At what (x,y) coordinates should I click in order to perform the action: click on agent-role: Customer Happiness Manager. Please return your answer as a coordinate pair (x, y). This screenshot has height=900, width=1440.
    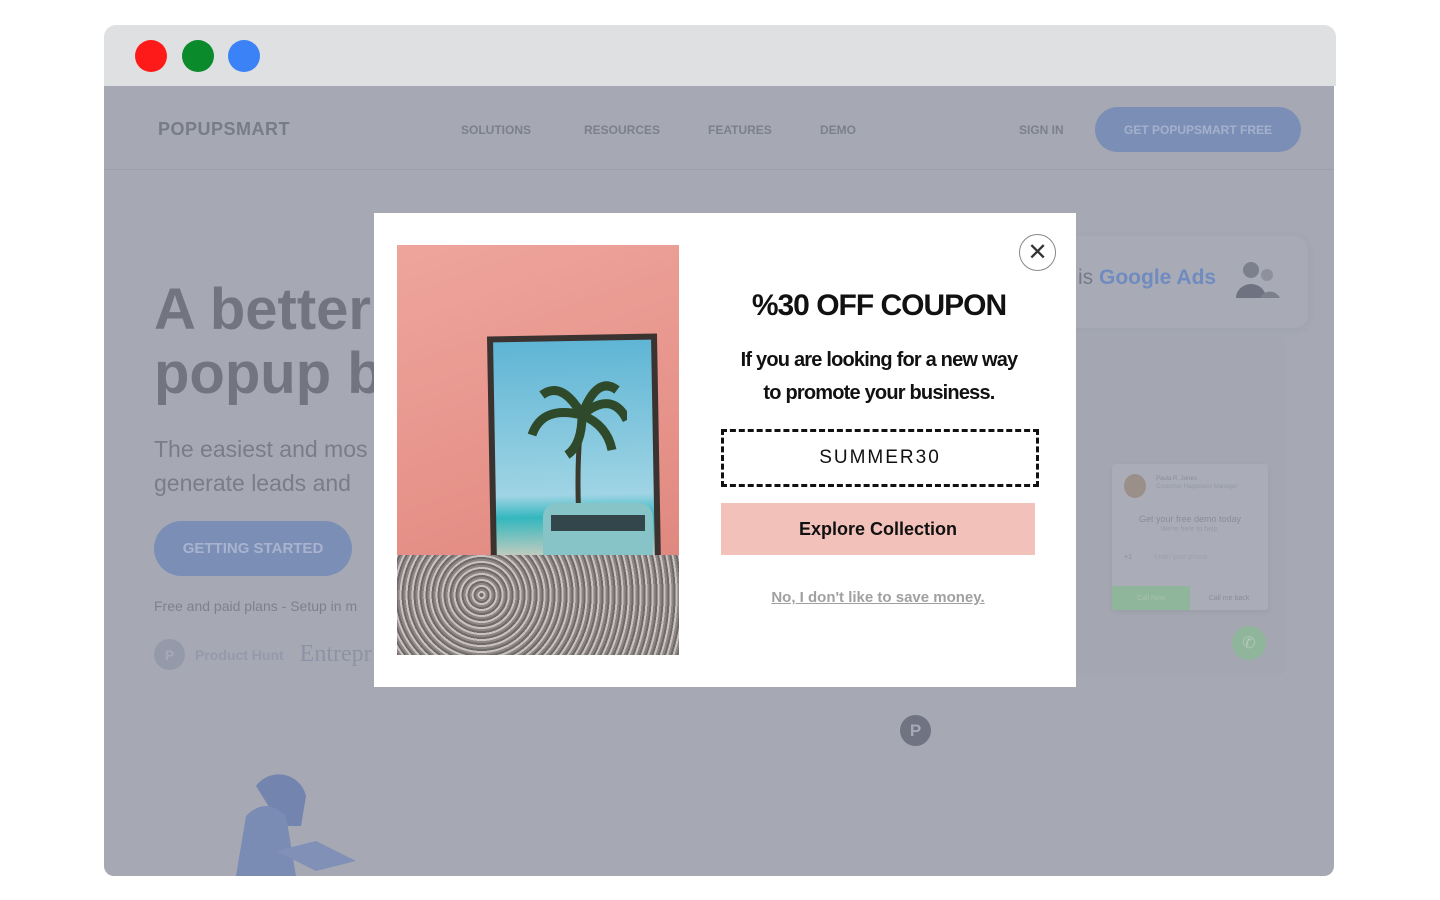
    Looking at the image, I should click on (1197, 487).